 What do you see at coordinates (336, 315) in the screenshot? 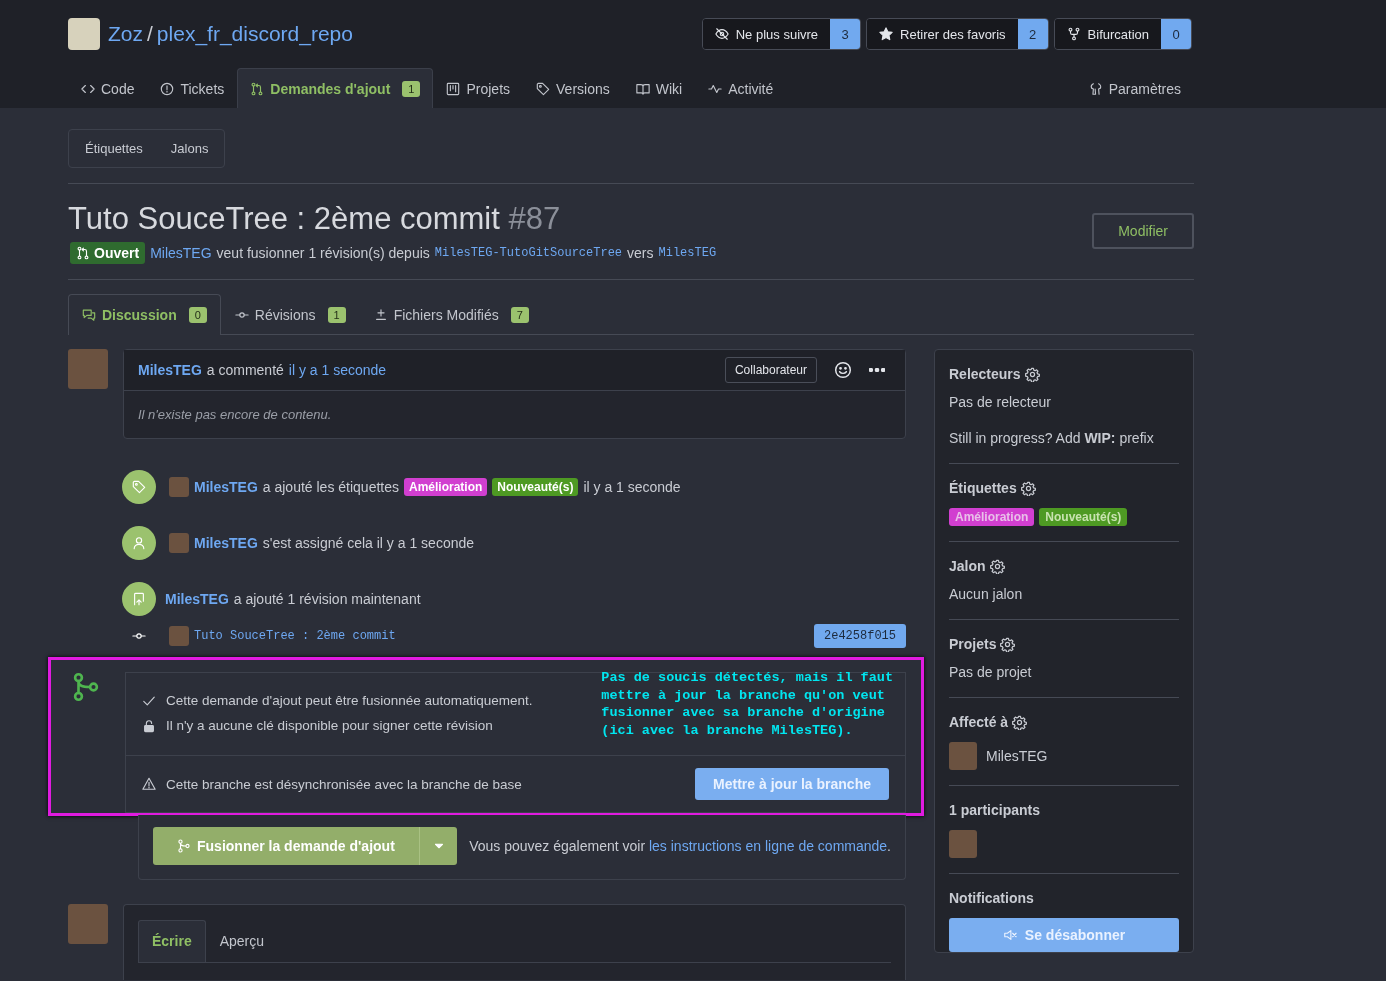
I see `count-badge: 1` at bounding box center [336, 315].